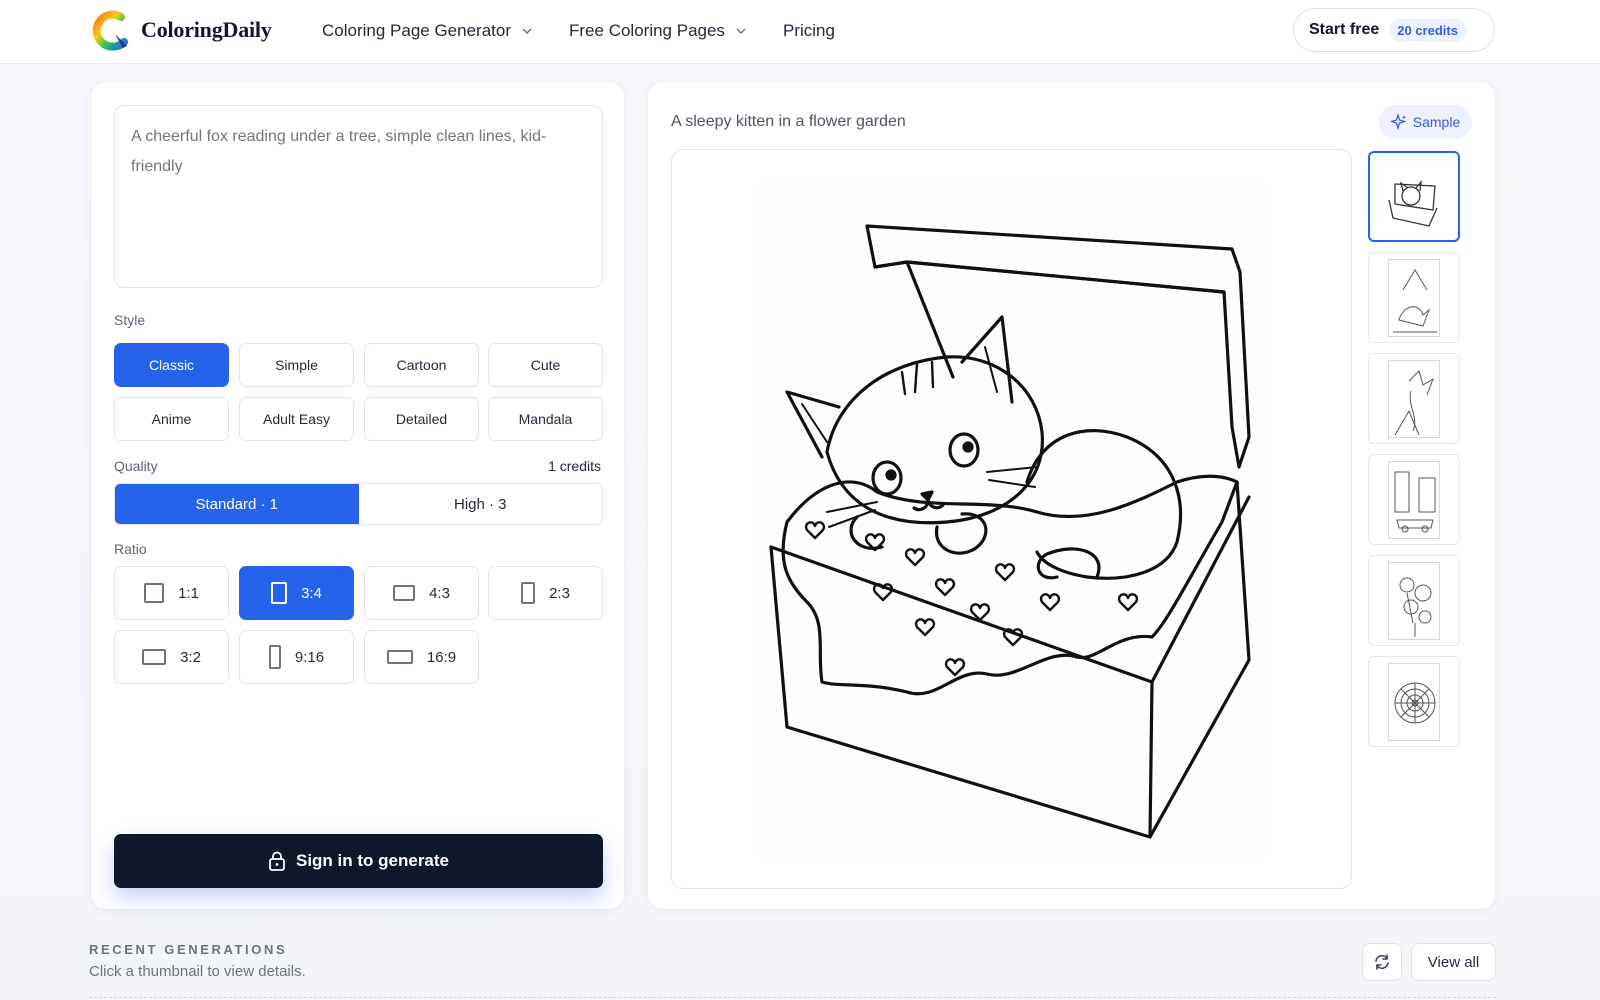 The image size is (1600, 1000). What do you see at coordinates (1427, 30) in the screenshot?
I see `credits-badge: 20 credits` at bounding box center [1427, 30].